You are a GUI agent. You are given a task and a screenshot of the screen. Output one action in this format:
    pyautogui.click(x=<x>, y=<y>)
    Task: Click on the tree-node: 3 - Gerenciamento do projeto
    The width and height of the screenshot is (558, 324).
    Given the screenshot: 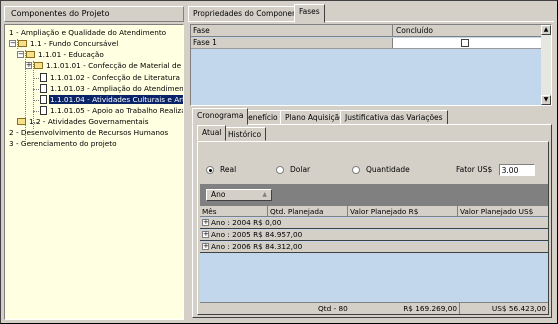 What is the action you would take?
    pyautogui.click(x=63, y=143)
    